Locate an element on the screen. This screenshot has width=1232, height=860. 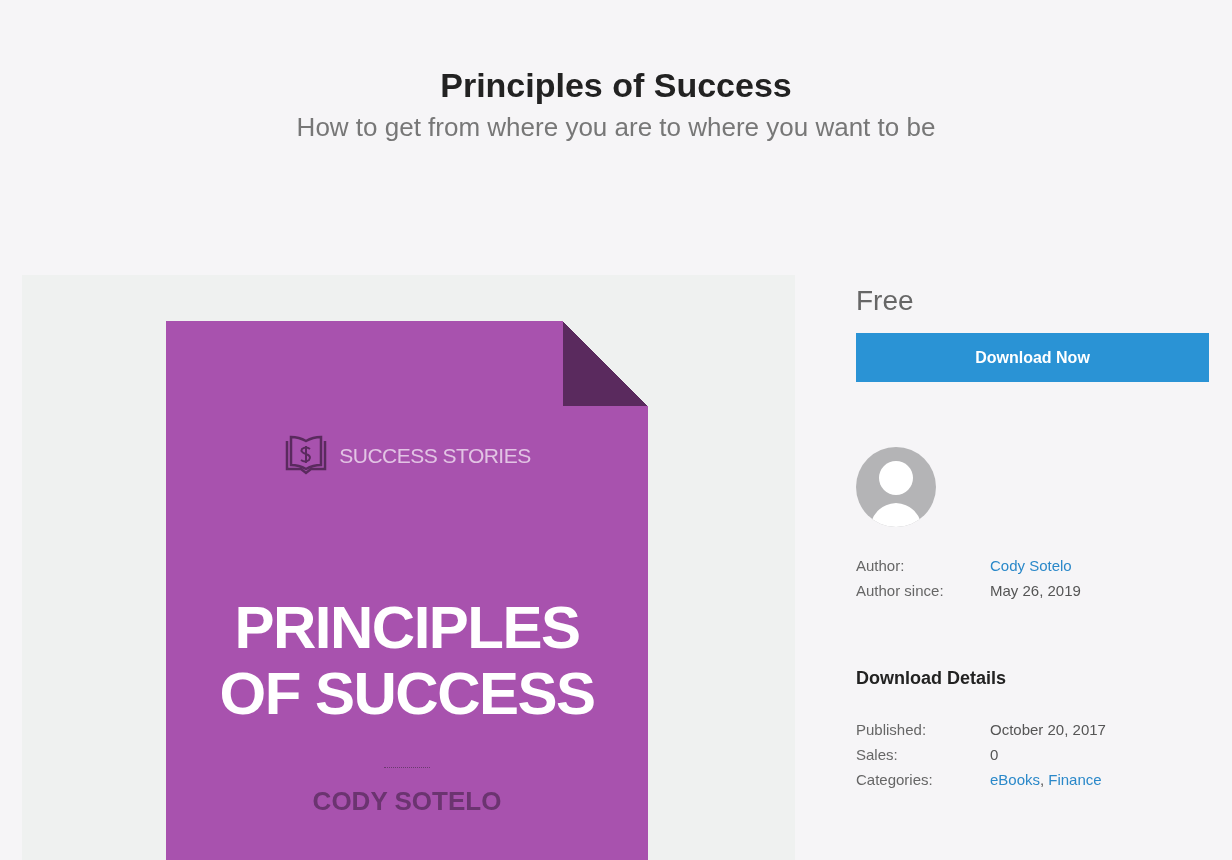
download-button: Download Now is located at coordinates (1032, 357).